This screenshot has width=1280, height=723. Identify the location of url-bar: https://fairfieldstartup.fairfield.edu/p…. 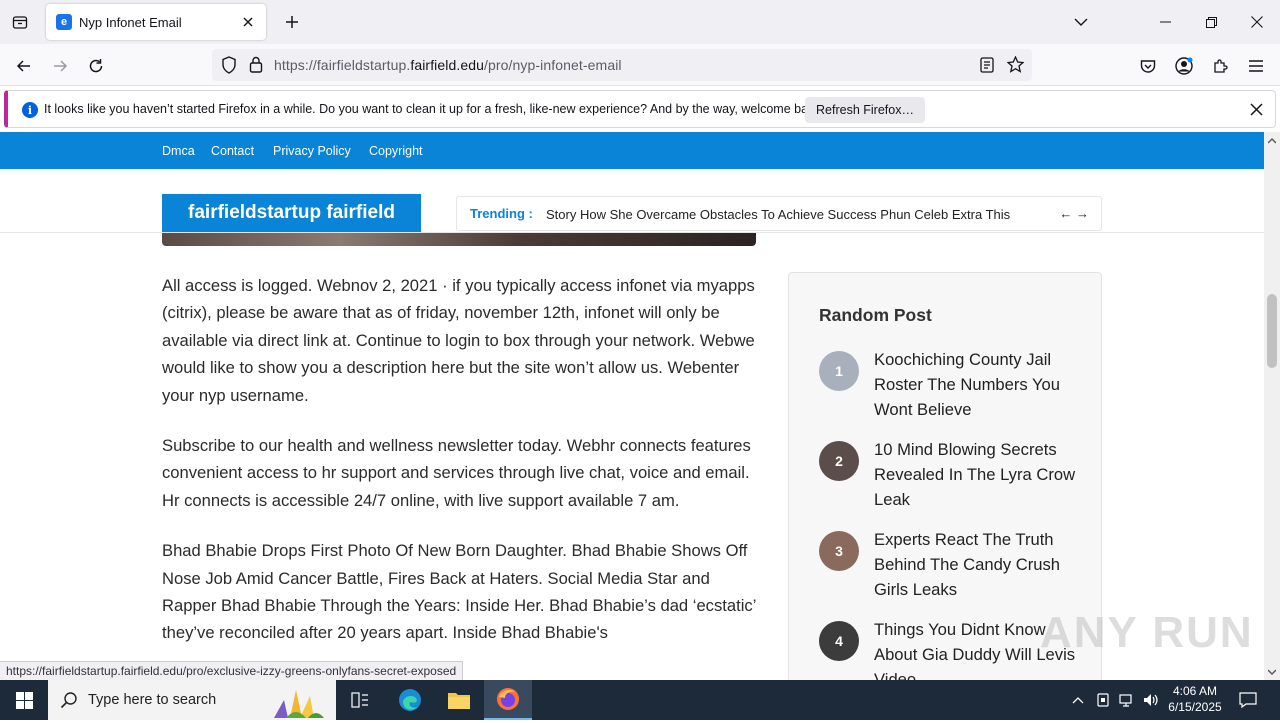
(622, 65).